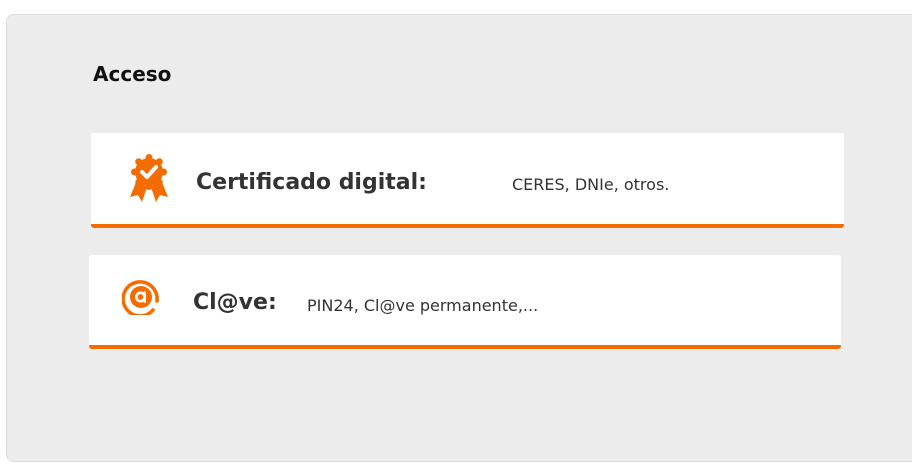 The width and height of the screenshot is (912, 470). What do you see at coordinates (132, 74) in the screenshot?
I see `section-title: Acceso` at bounding box center [132, 74].